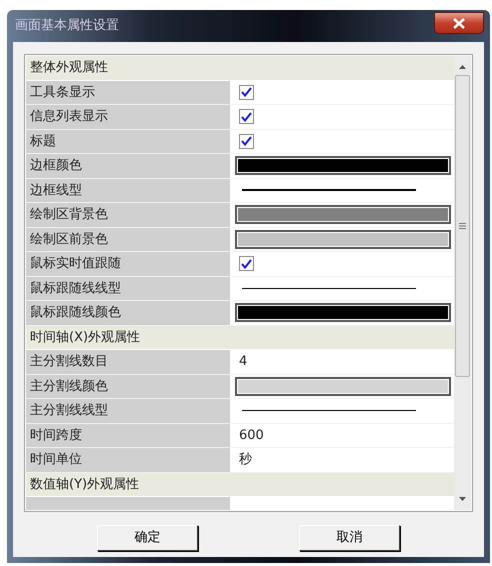 The height and width of the screenshot is (566, 492). Describe the element at coordinates (66, 26) in the screenshot. I see `window-title: 画面基本属性设置` at that location.